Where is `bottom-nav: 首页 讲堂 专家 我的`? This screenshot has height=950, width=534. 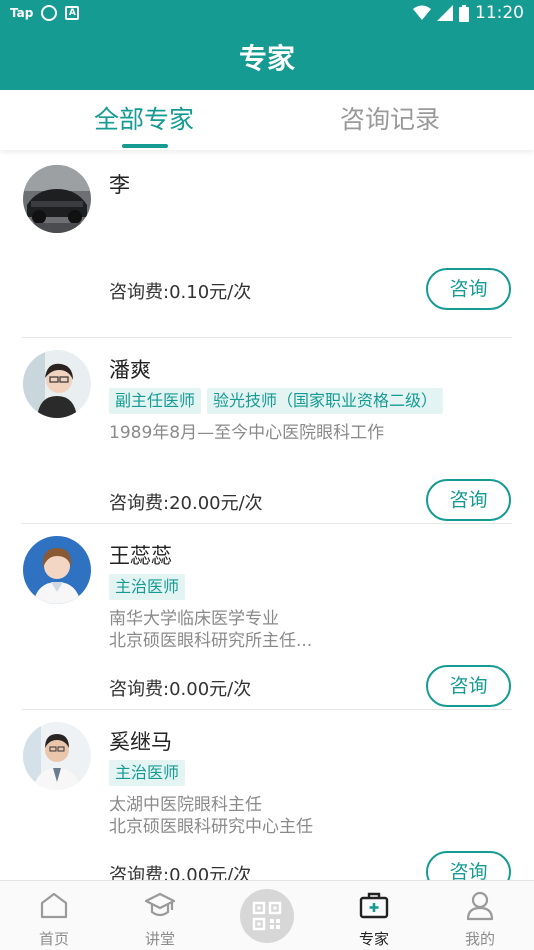
bottom-nav: 首页 讲堂 专家 我的 is located at coordinates (267, 915).